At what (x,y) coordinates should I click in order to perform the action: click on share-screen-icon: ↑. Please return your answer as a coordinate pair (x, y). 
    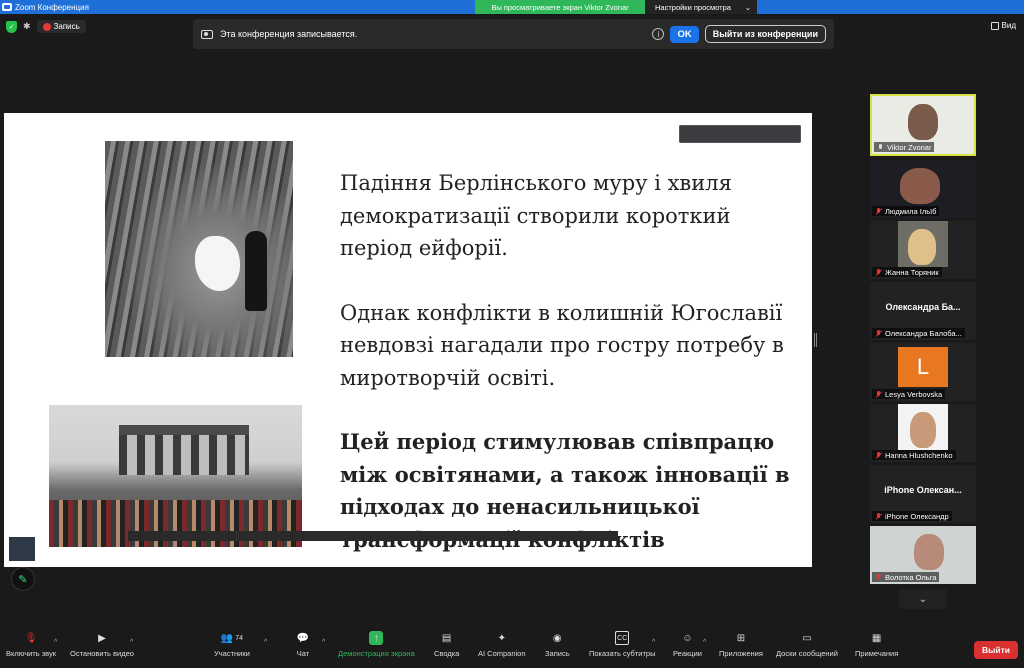
    Looking at the image, I should click on (376, 638).